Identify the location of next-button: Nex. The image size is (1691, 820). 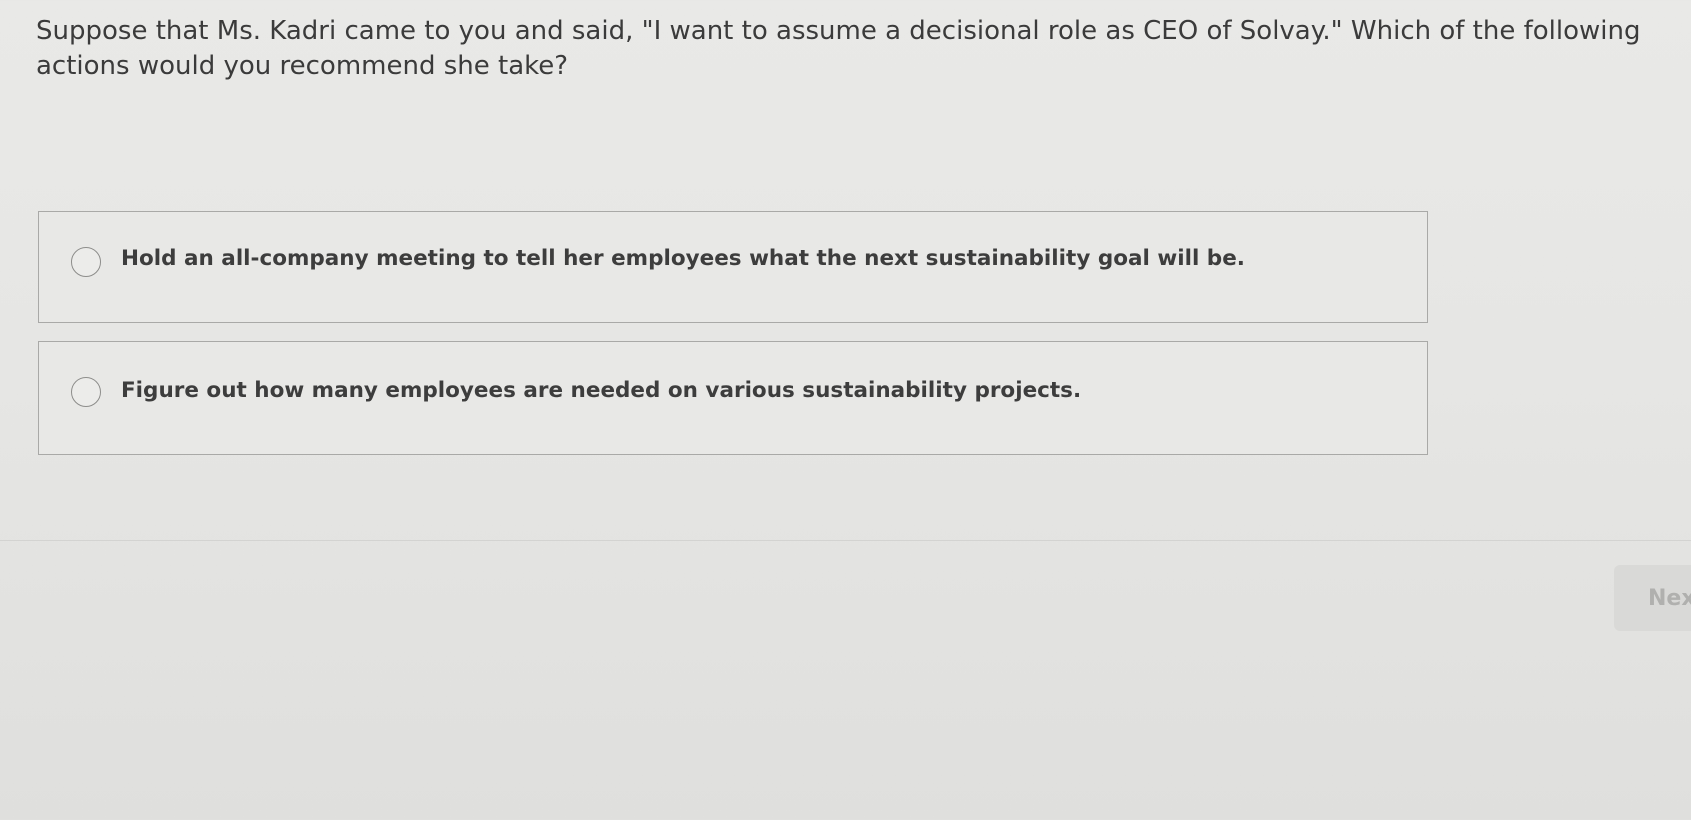
(1652, 598).